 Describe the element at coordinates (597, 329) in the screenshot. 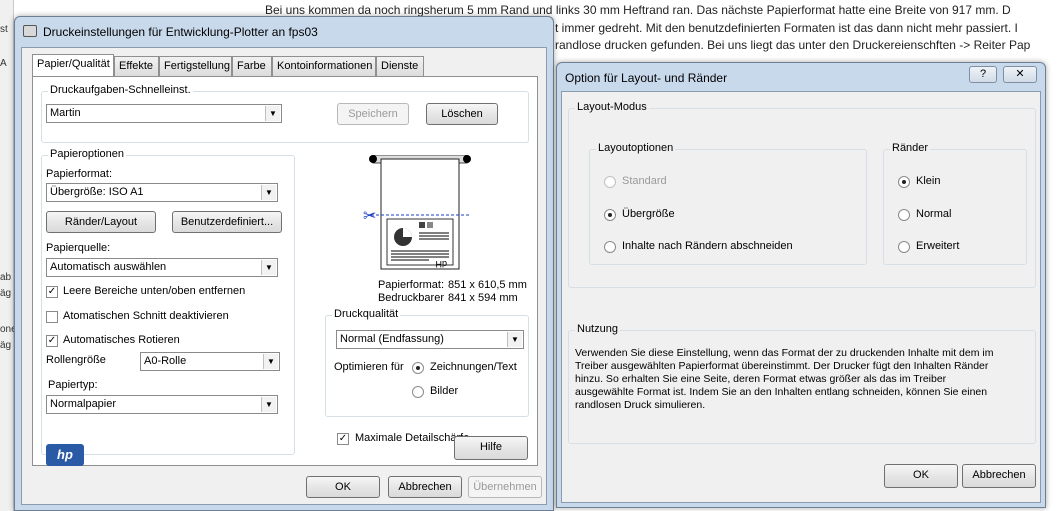

I see `group-label: Nutzung` at that location.